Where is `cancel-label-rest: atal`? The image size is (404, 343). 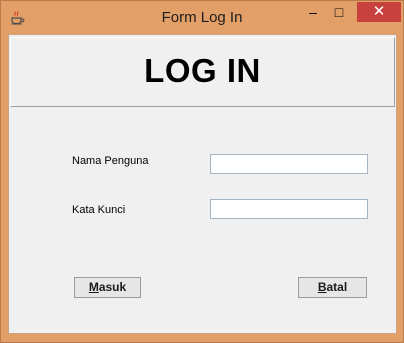 cancel-label-rest: atal is located at coordinates (337, 287).